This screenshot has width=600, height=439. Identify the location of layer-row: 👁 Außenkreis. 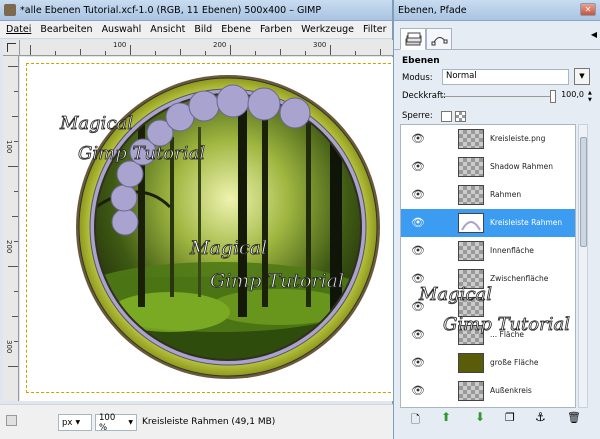
(488, 391).